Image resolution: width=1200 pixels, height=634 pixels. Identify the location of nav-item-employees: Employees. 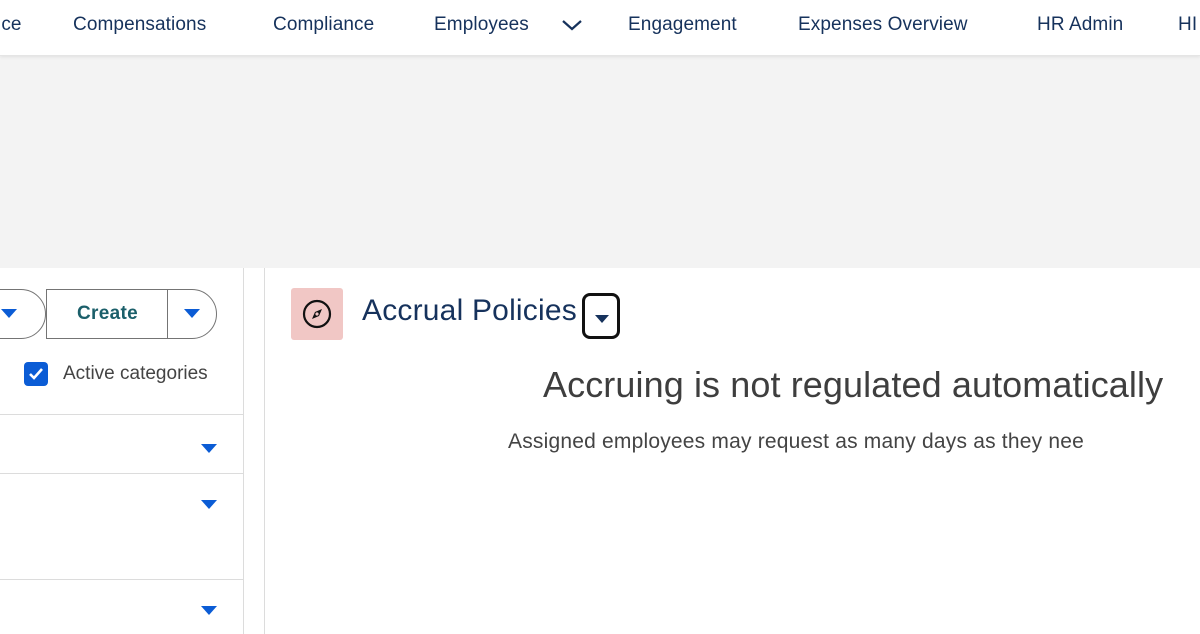
(481, 25).